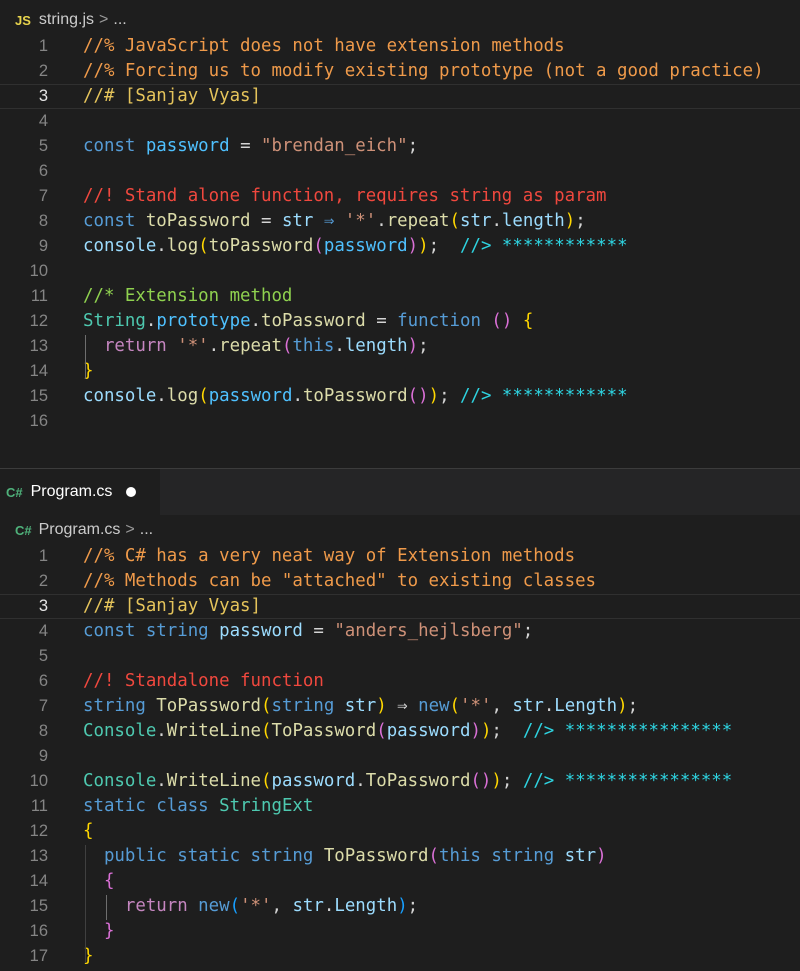 Image resolution: width=800 pixels, height=971 pixels. What do you see at coordinates (208, 706) in the screenshot?
I see `code-token: ToPassword` at bounding box center [208, 706].